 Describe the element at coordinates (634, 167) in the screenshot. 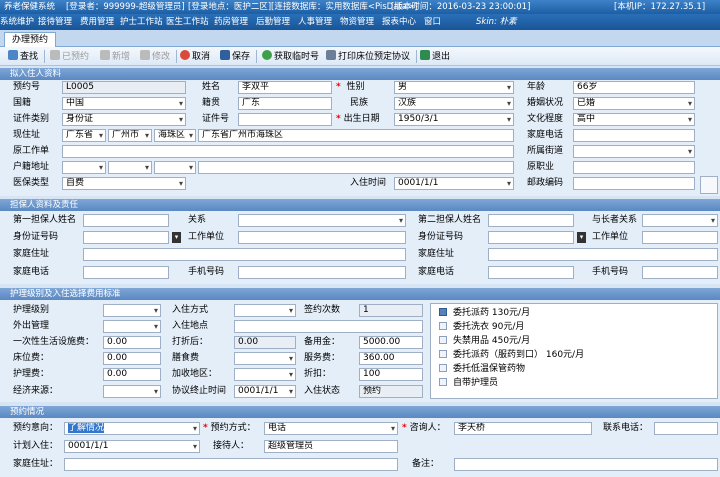

I see `prev-job-field` at that location.